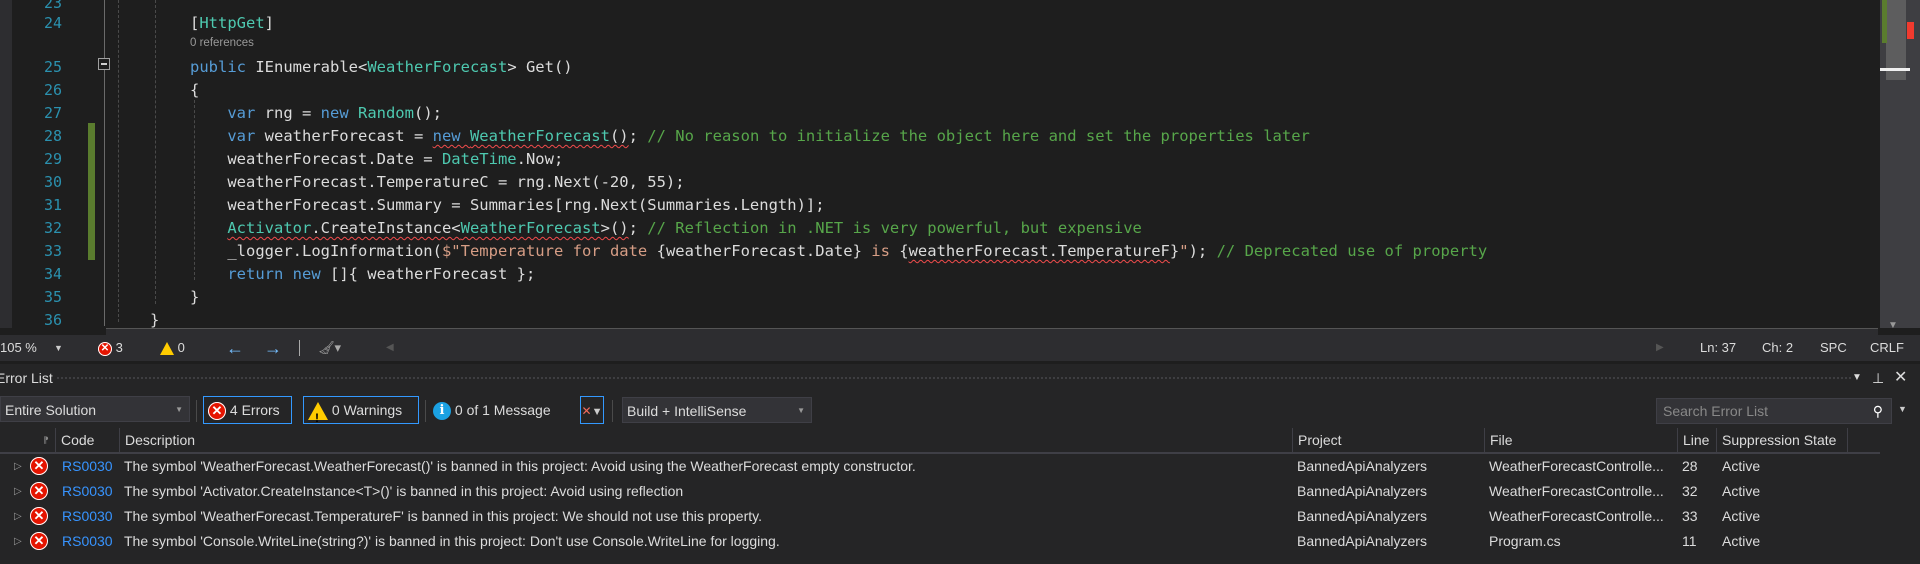  I want to click on scope-dropdown: Entire Solution ▼, so click(95, 409).